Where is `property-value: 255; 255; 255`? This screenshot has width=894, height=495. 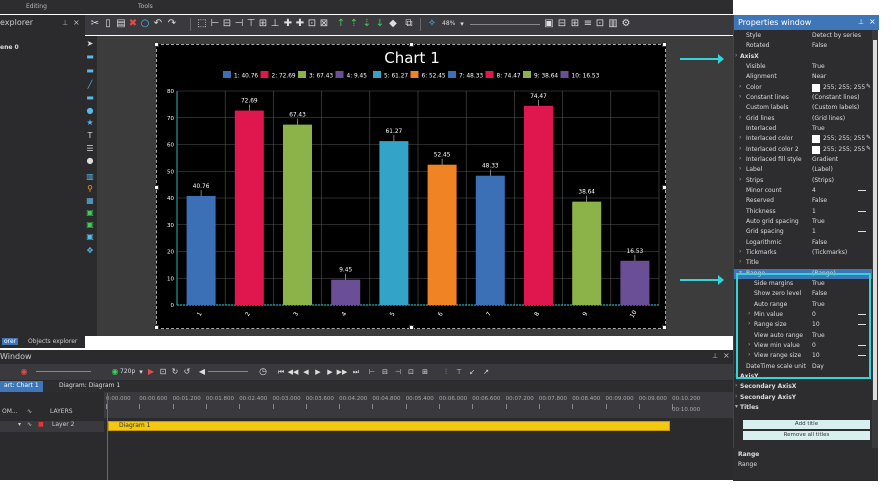 property-value: 255; 255; 255 is located at coordinates (844, 149).